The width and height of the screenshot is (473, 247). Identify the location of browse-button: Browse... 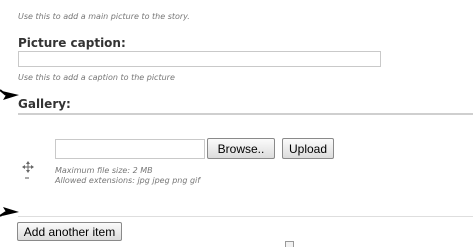
(241, 148).